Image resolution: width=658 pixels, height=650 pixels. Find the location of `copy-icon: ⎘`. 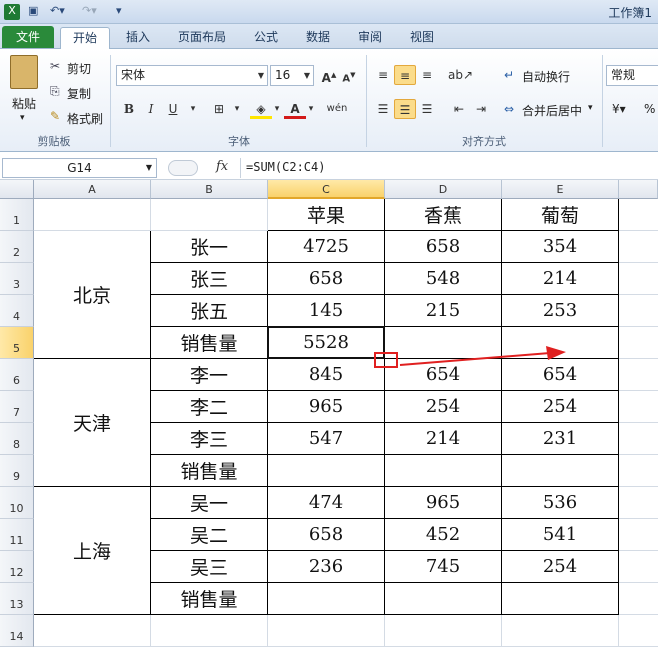

copy-icon: ⎘ is located at coordinates (55, 91).